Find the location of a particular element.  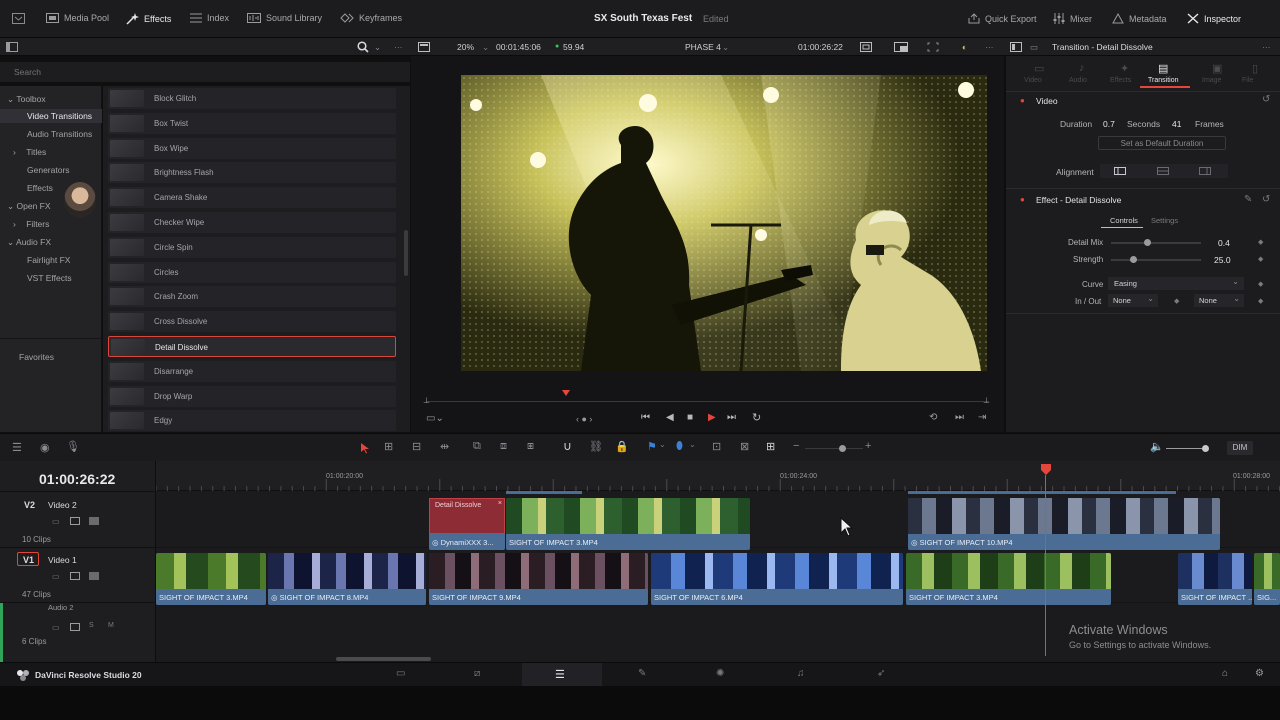

timeline-view-options-icon: ☰ is located at coordinates (17, 447).